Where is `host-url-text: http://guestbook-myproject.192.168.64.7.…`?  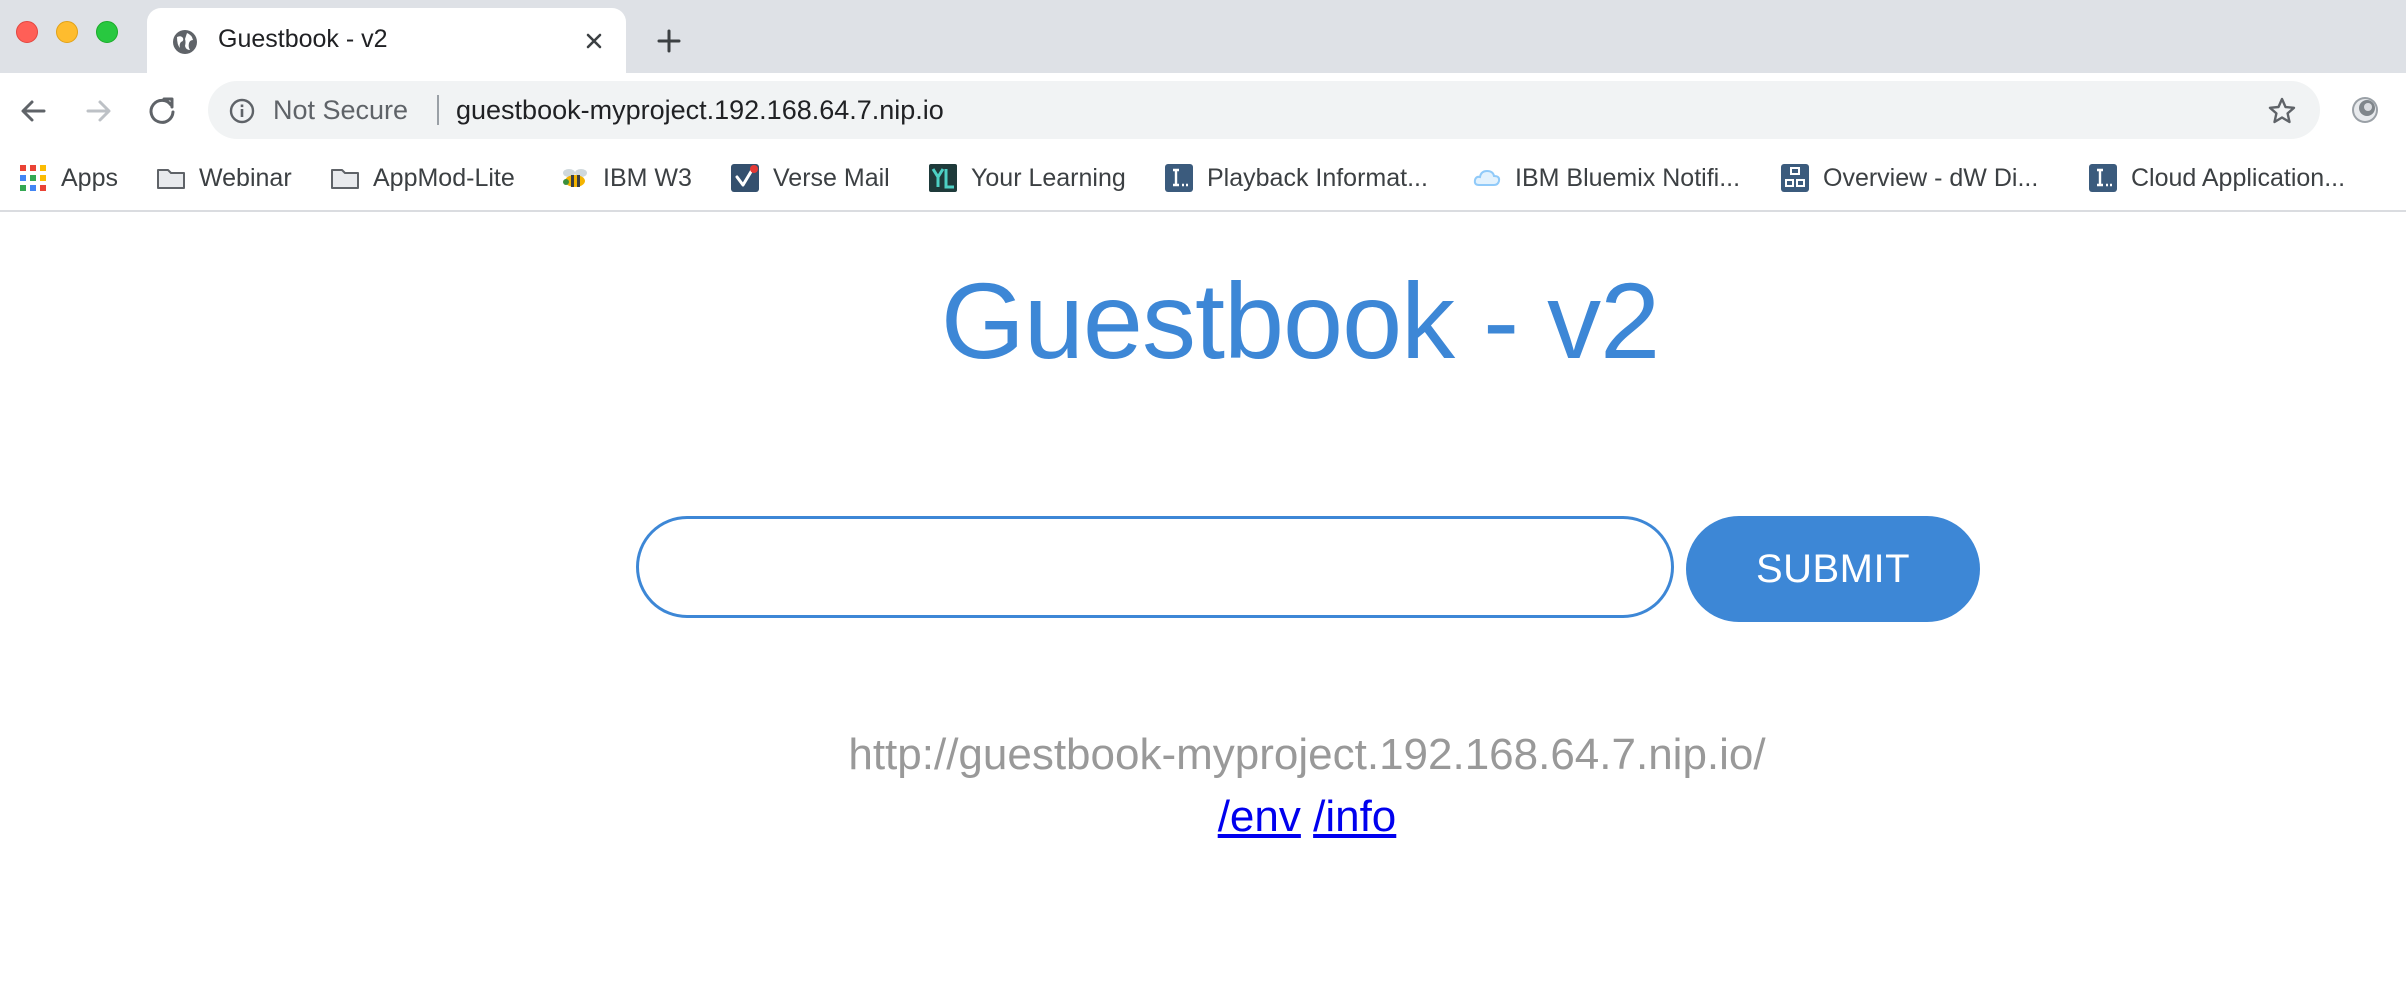 host-url-text: http://guestbook-myproject.192.168.64.7.… is located at coordinates (1307, 754).